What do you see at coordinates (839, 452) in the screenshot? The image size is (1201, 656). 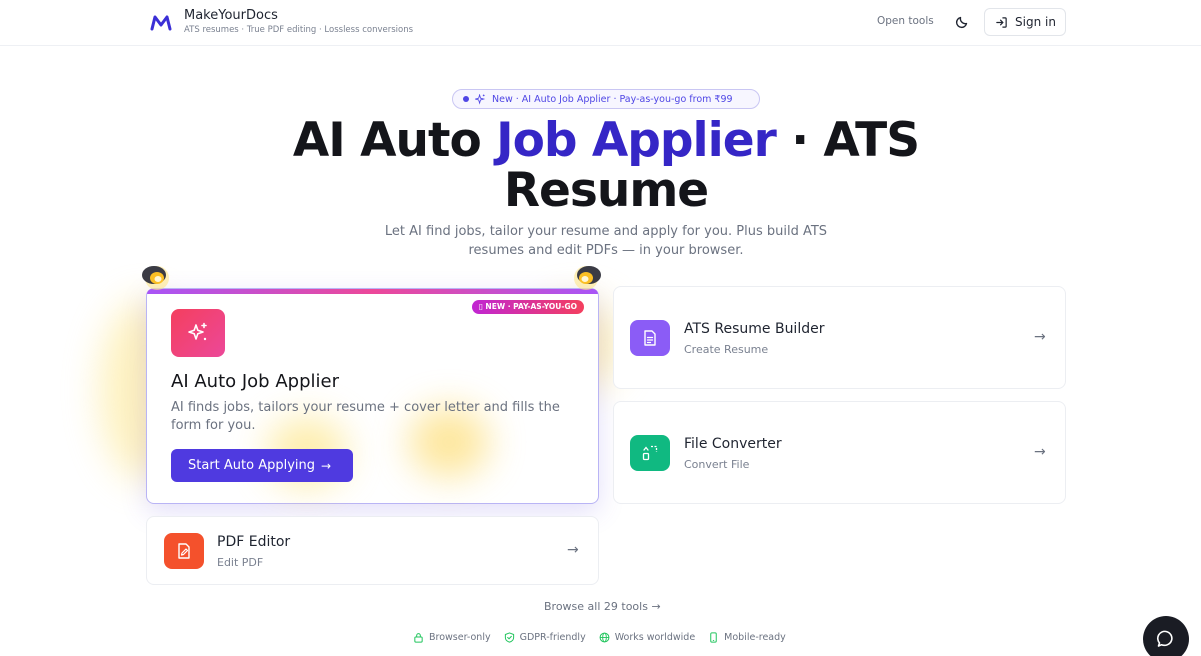 I see `file-converter-card: File Converter Convert File →` at bounding box center [839, 452].